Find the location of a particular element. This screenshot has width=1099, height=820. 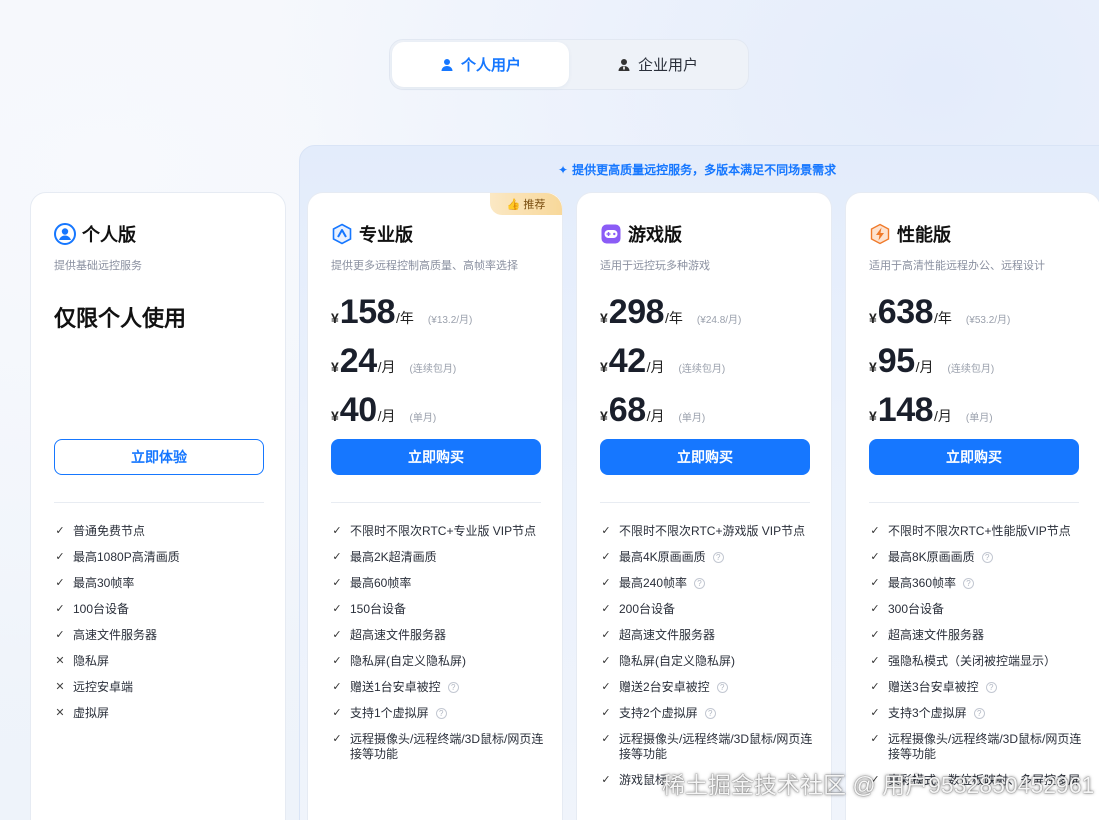

business-user-icon is located at coordinates (624, 64).